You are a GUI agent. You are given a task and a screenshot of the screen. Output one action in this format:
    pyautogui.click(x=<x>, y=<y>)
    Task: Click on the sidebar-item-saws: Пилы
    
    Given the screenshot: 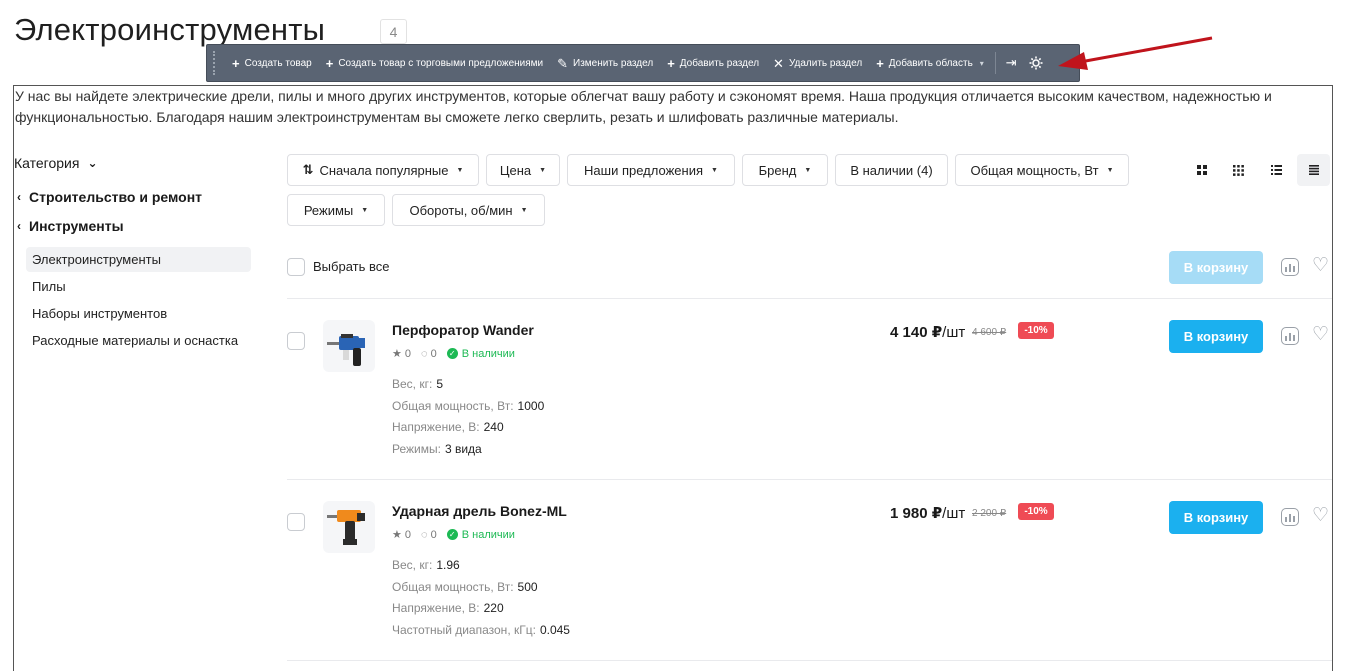 What is the action you would take?
    pyautogui.click(x=138, y=286)
    